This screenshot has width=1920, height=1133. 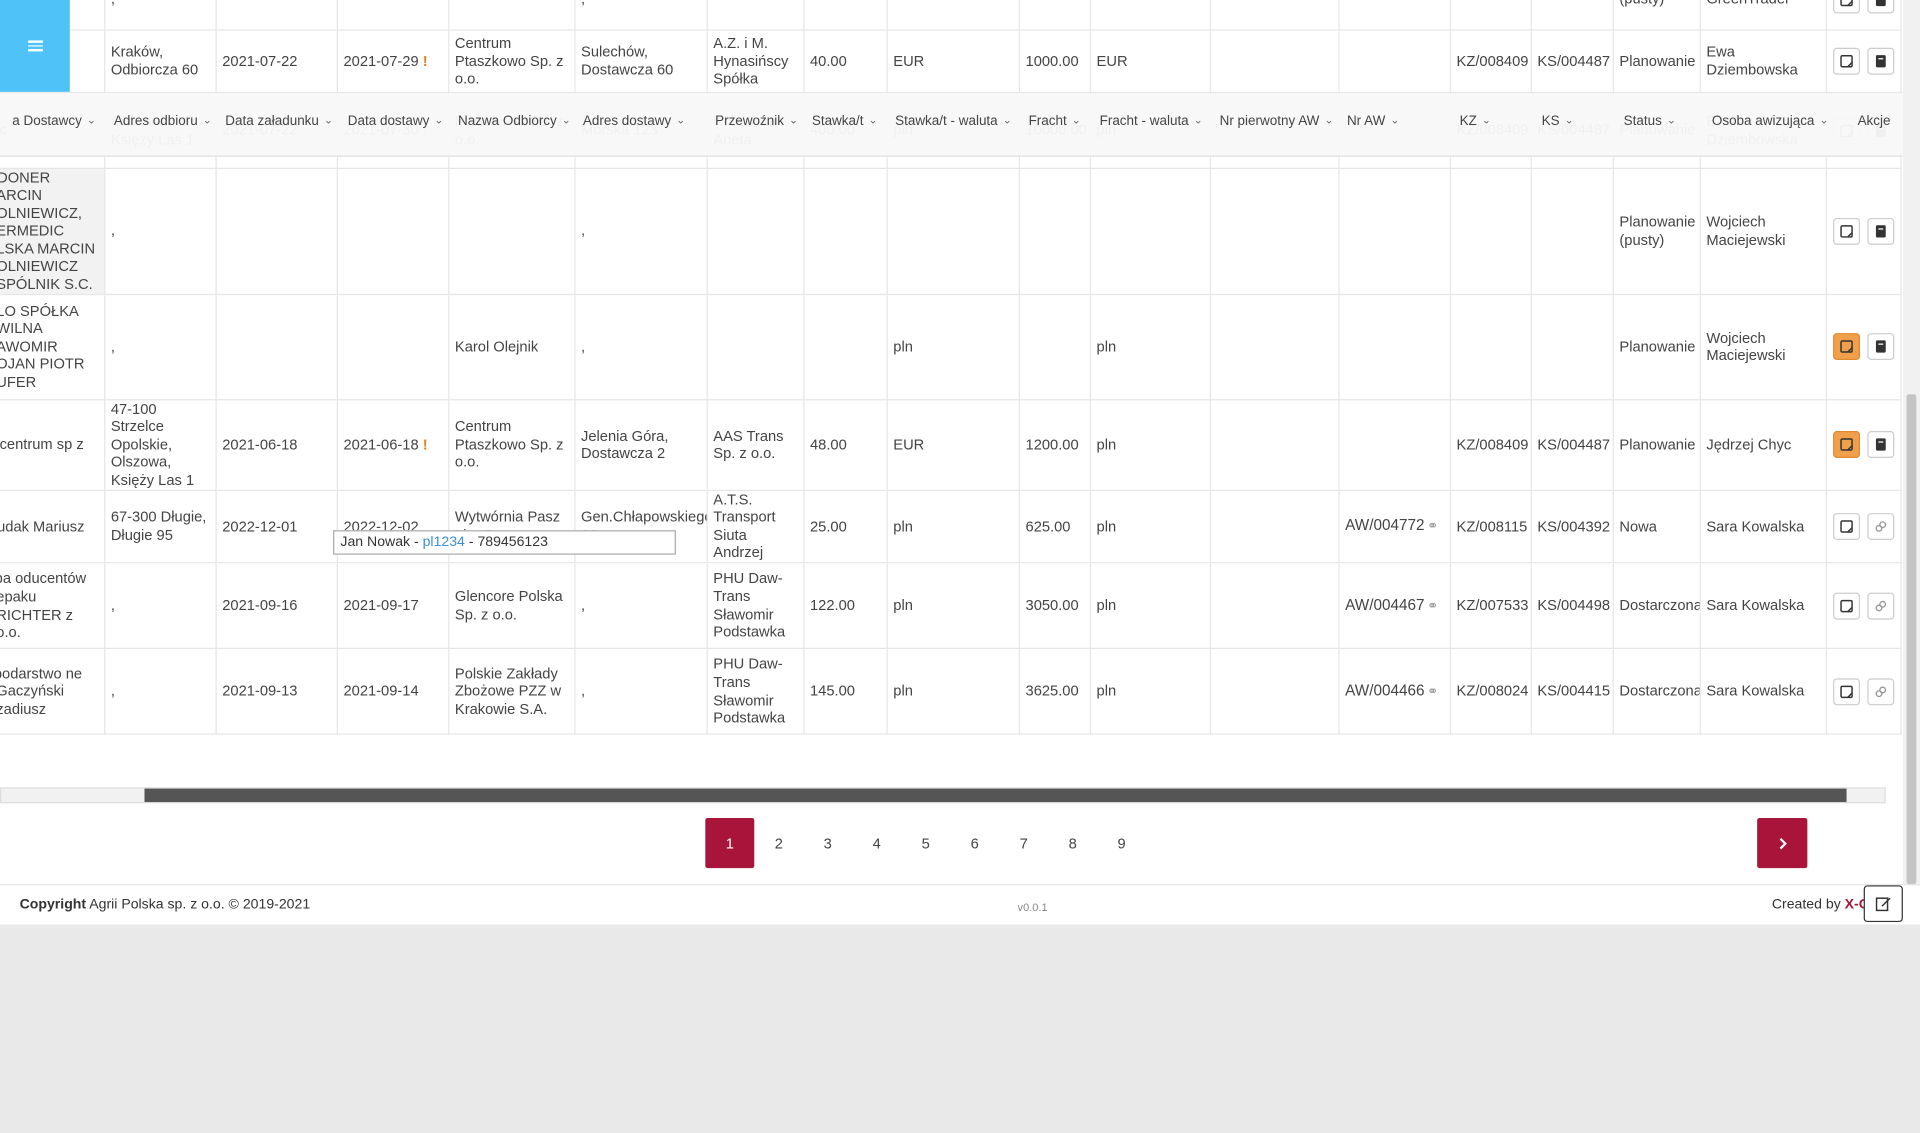 What do you see at coordinates (163, 121) in the screenshot?
I see `column-header: Adres odbioru ⌄` at bounding box center [163, 121].